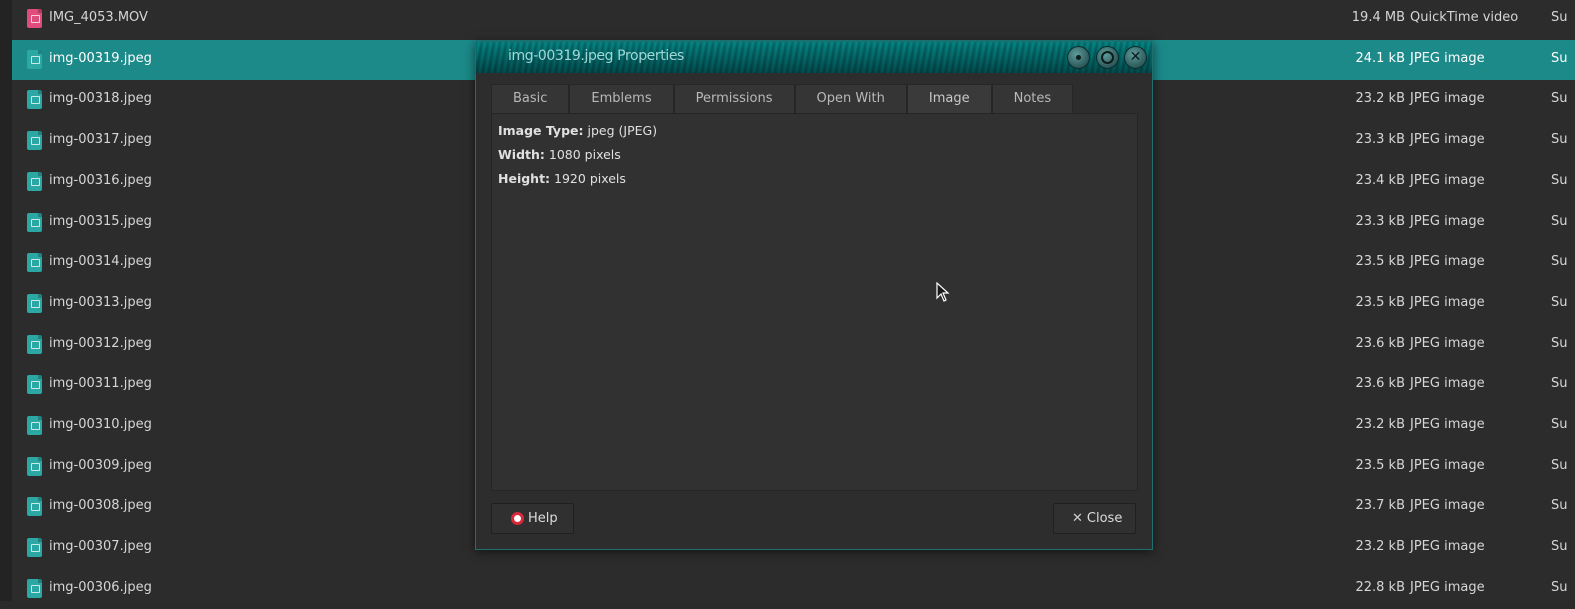 The width and height of the screenshot is (1575, 609). What do you see at coordinates (100, 262) in the screenshot?
I see `file-name: img-00314.jpeg` at bounding box center [100, 262].